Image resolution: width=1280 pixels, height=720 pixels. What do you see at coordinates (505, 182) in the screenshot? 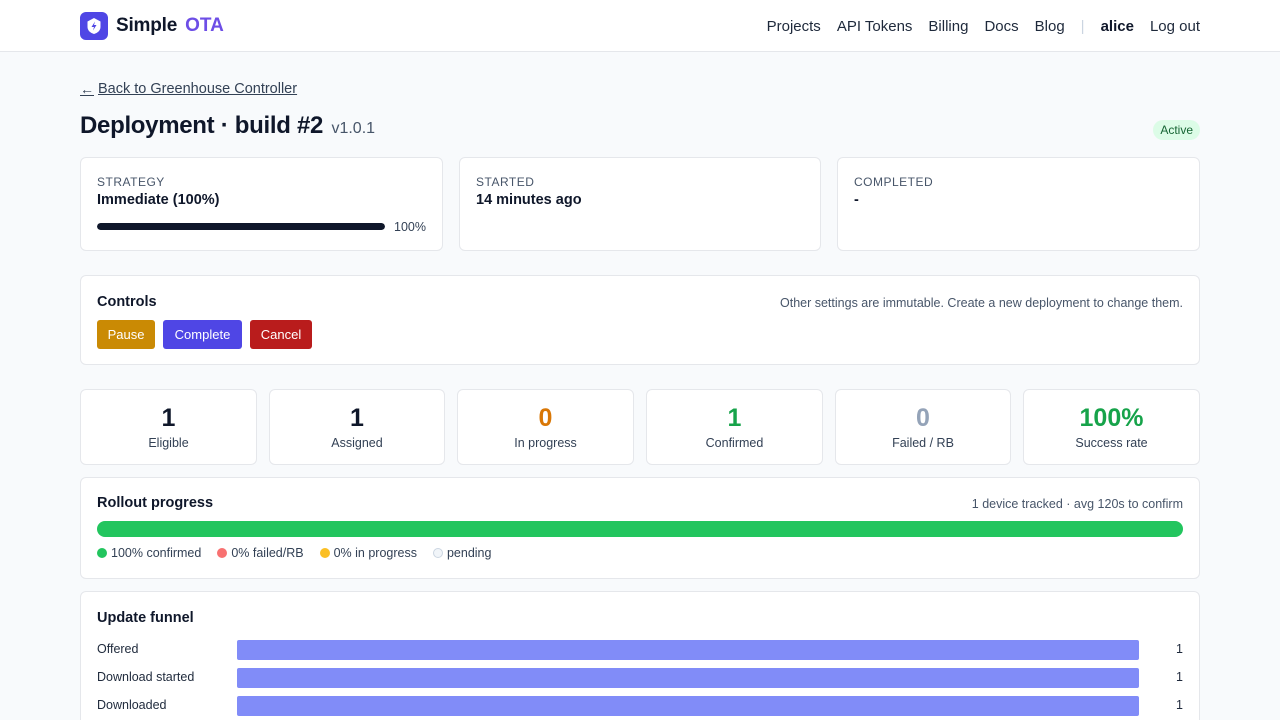
I see `started-label: STARTED` at bounding box center [505, 182].